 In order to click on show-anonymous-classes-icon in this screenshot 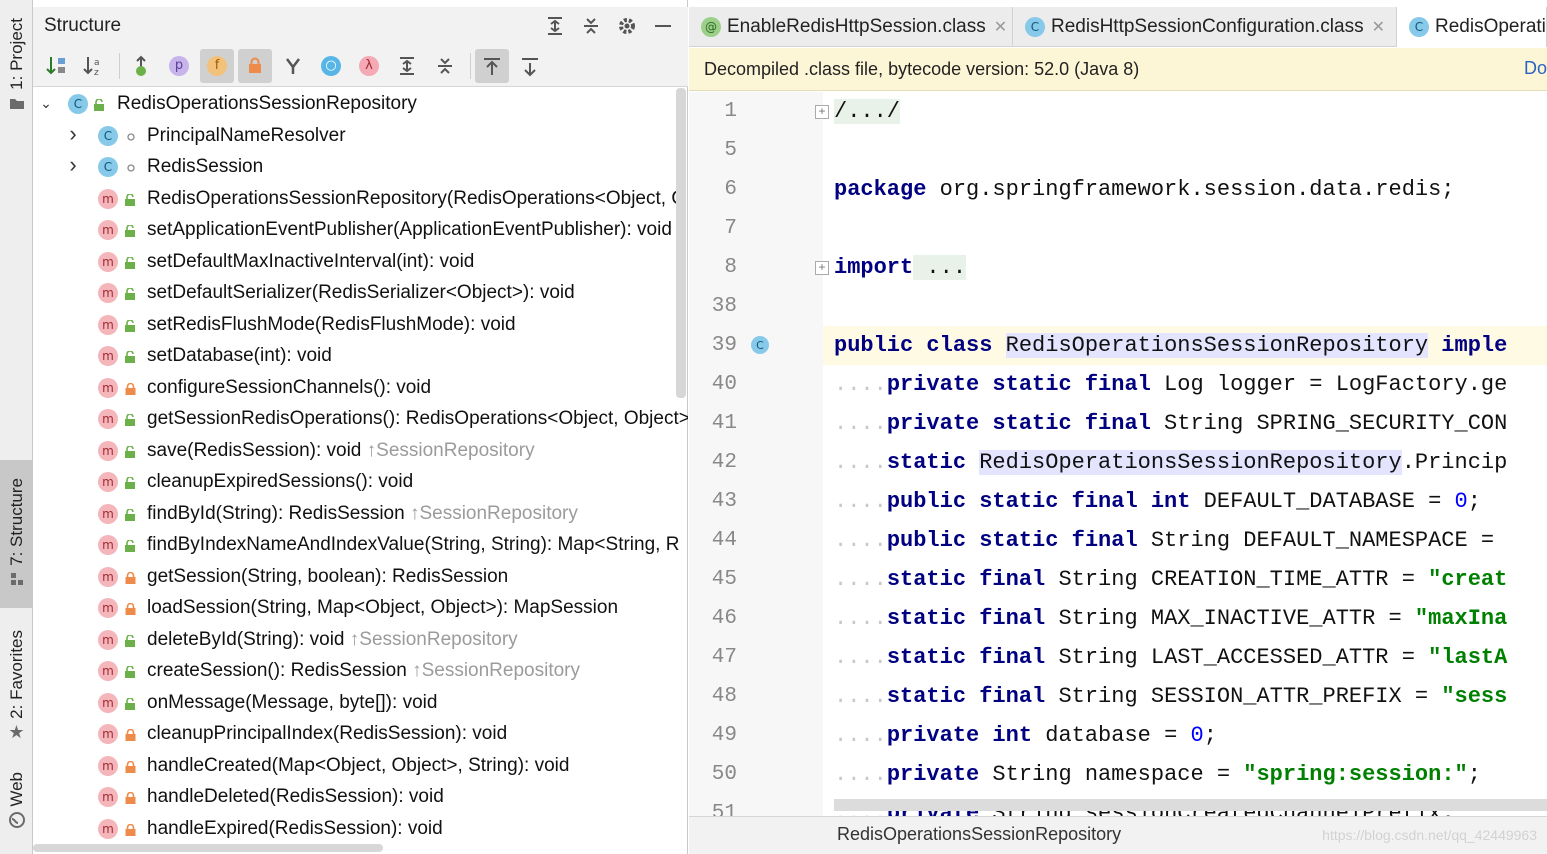, I will do `click(293, 66)`.